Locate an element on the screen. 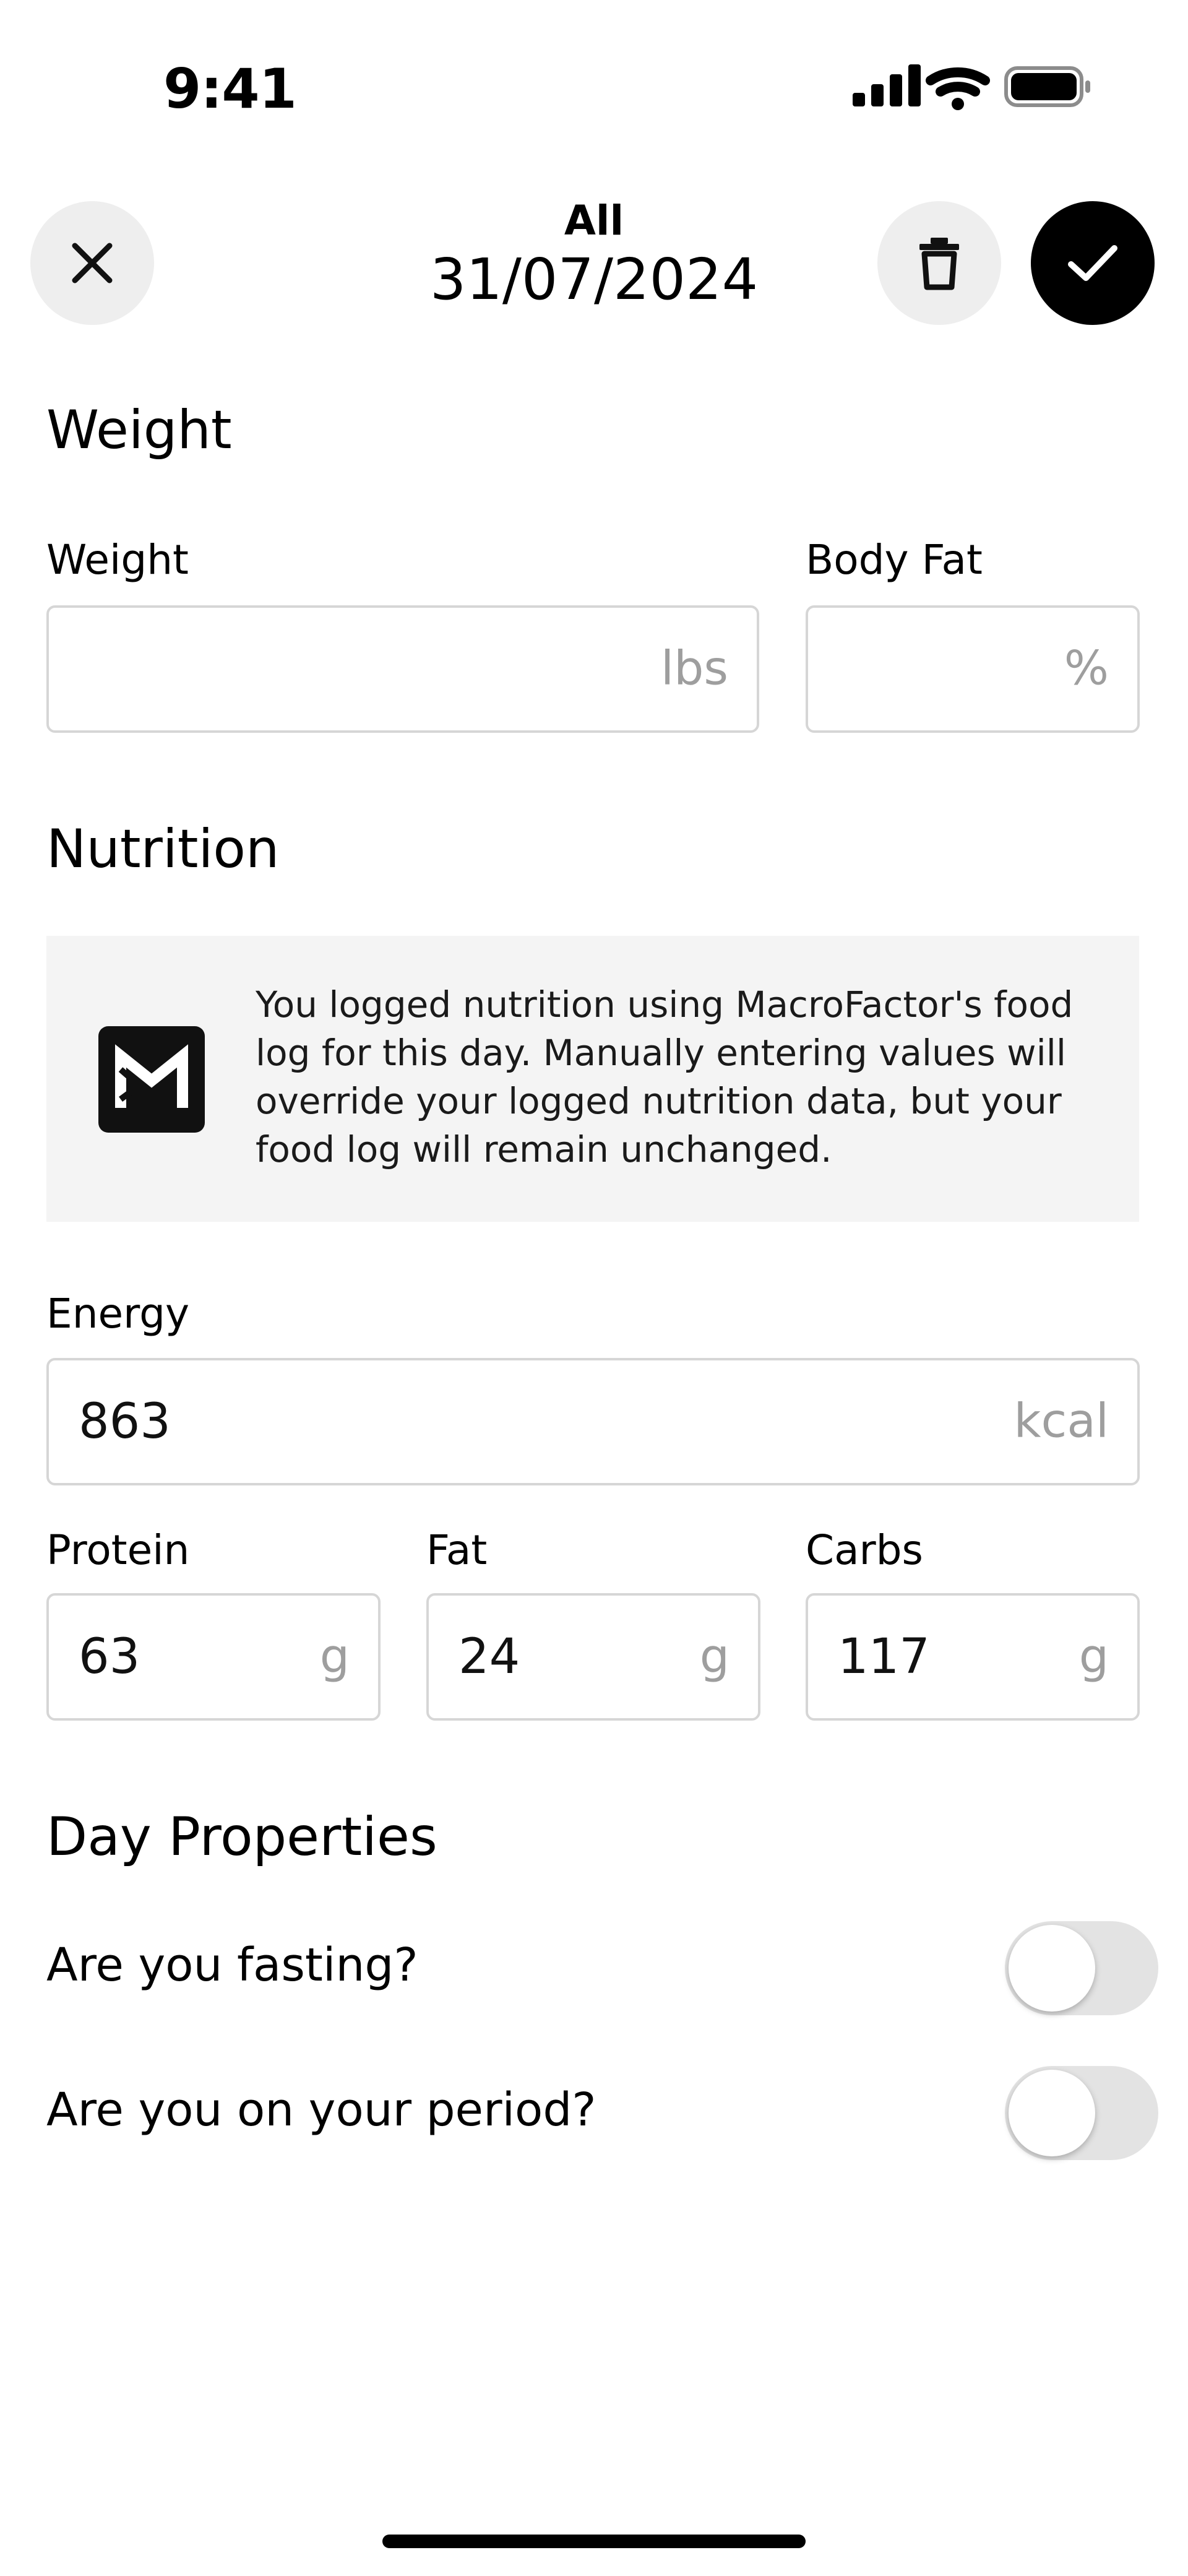 This screenshot has height=2576, width=1188. fasting-toggle is located at coordinates (1081, 1968).